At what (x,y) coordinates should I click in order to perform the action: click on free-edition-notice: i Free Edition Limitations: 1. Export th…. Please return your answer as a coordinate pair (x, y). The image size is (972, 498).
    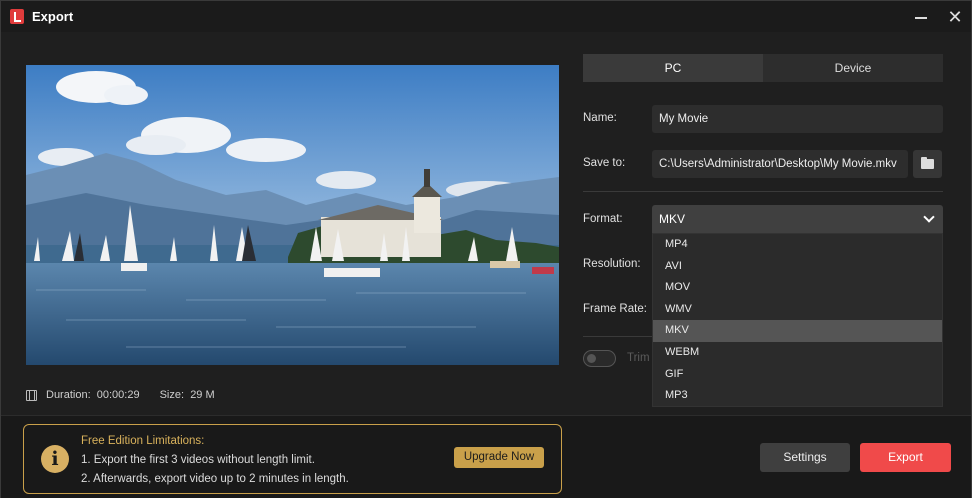
    Looking at the image, I should click on (292, 459).